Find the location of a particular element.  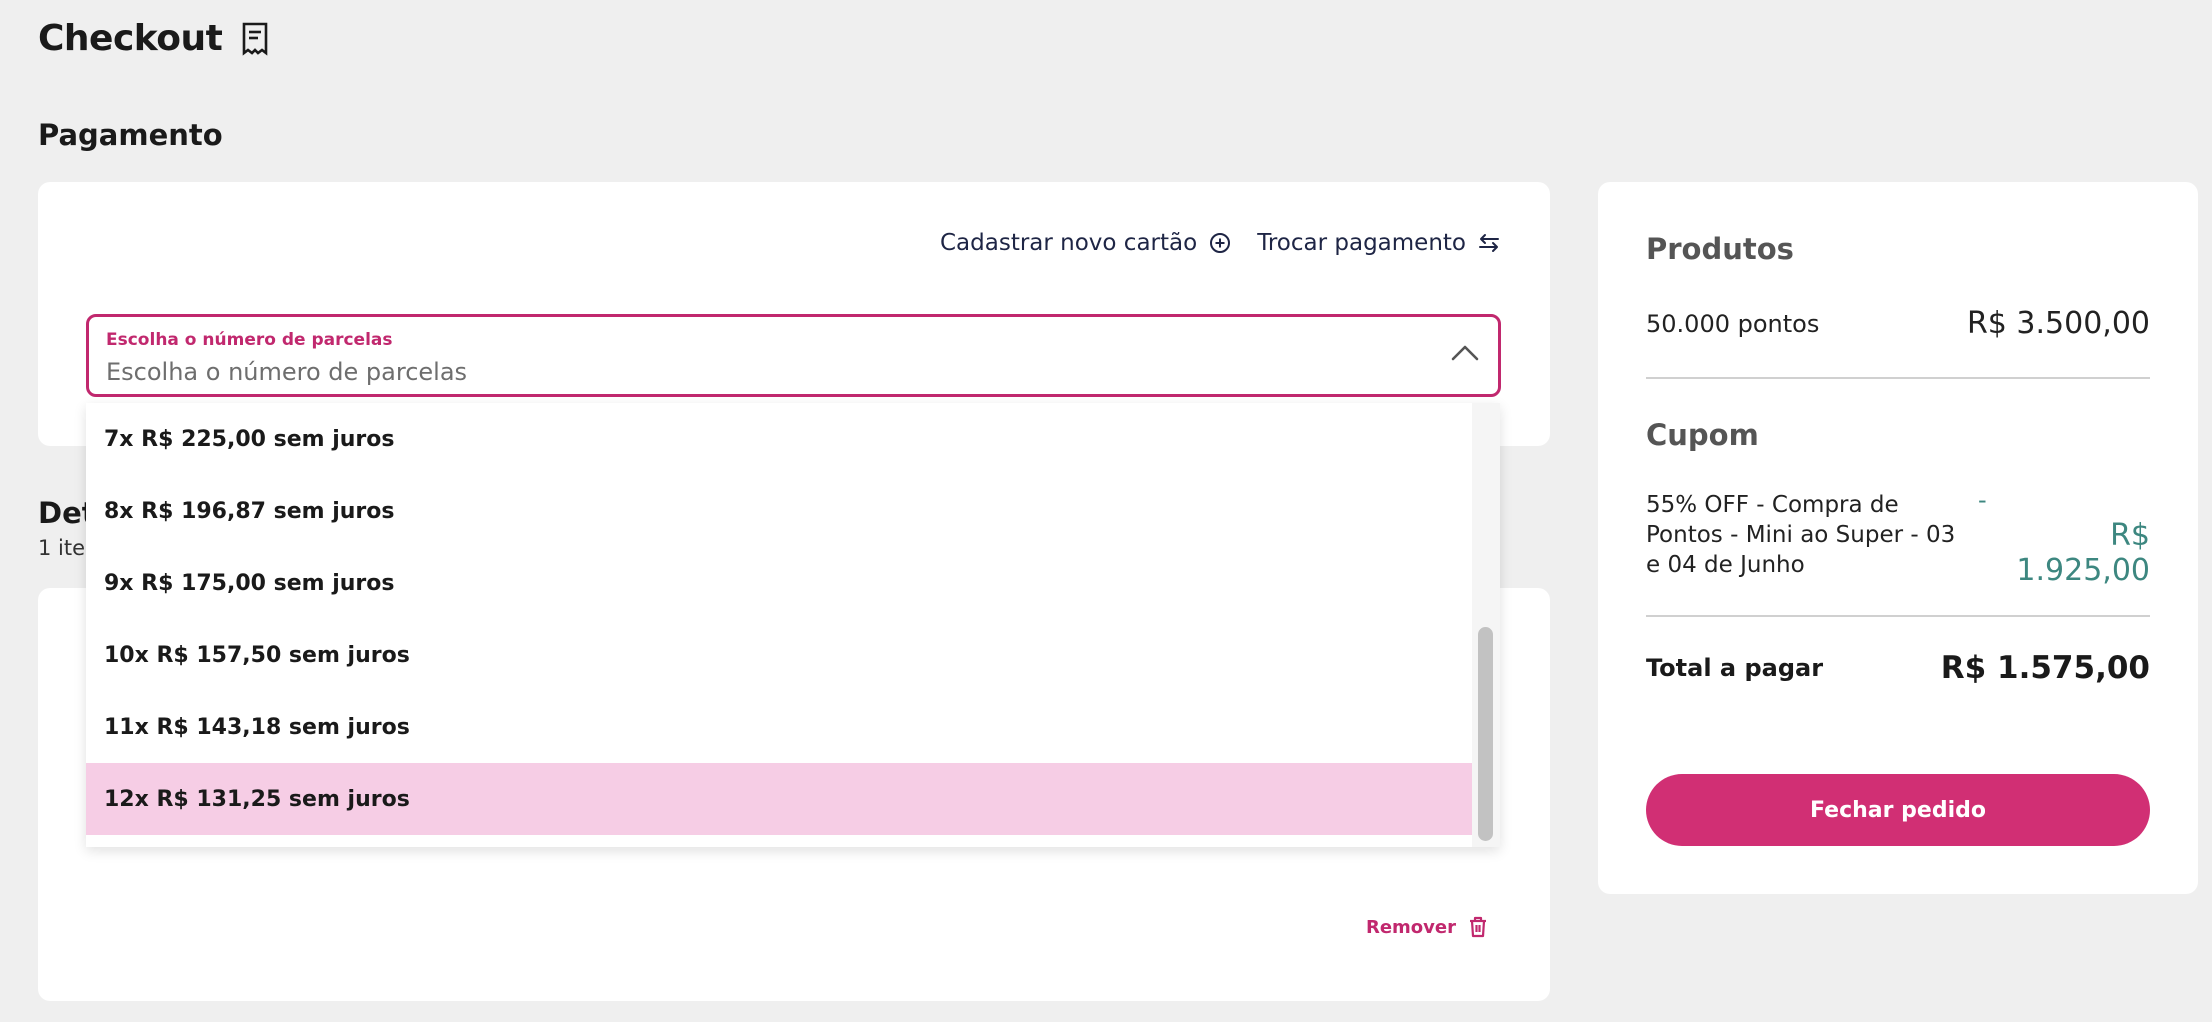

coupon-discount: R$ 1.925,00 is located at coordinates (2083, 553).